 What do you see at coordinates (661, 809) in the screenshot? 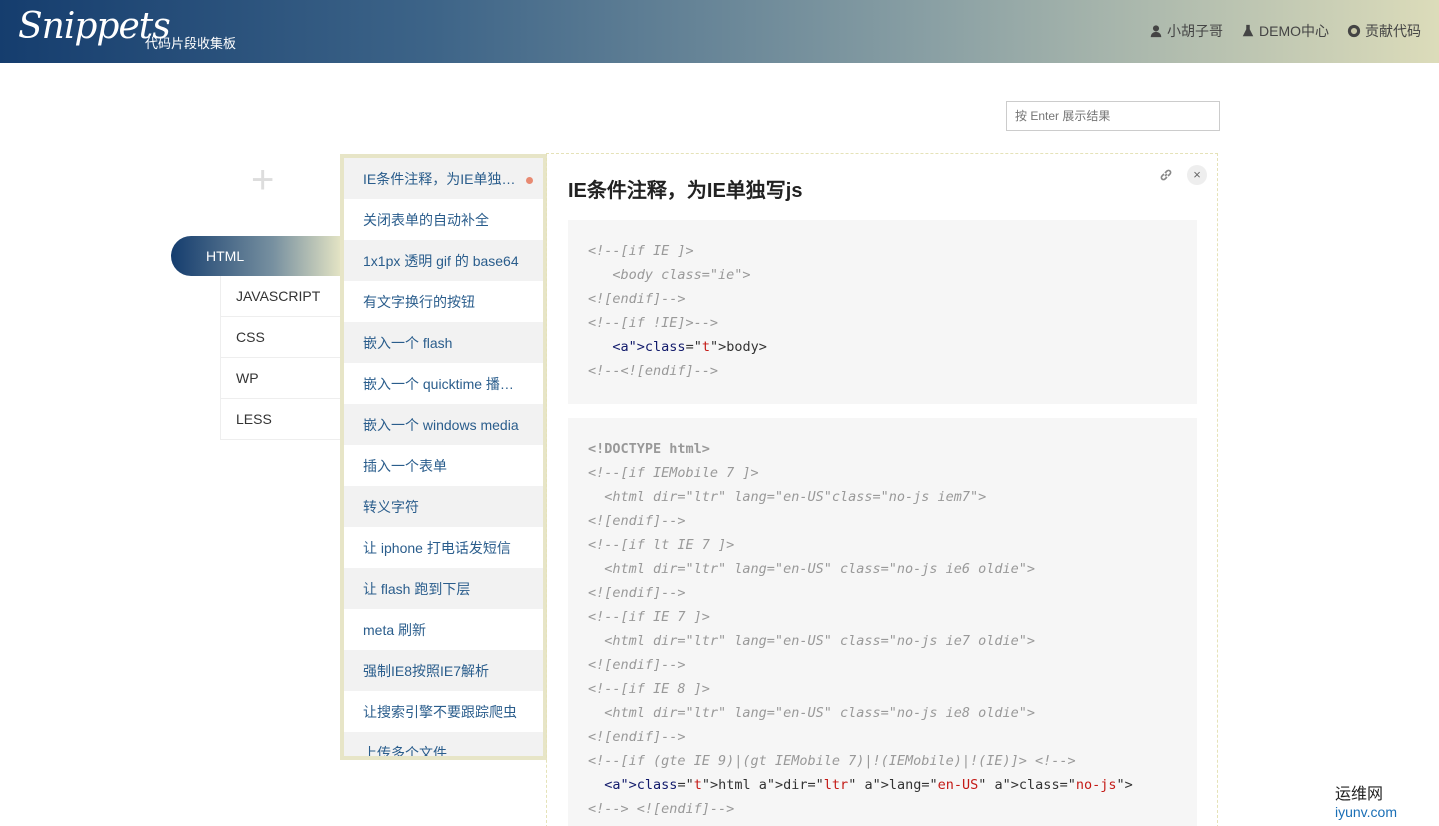
I see `code-line: <!--> <![endif]-->` at bounding box center [661, 809].